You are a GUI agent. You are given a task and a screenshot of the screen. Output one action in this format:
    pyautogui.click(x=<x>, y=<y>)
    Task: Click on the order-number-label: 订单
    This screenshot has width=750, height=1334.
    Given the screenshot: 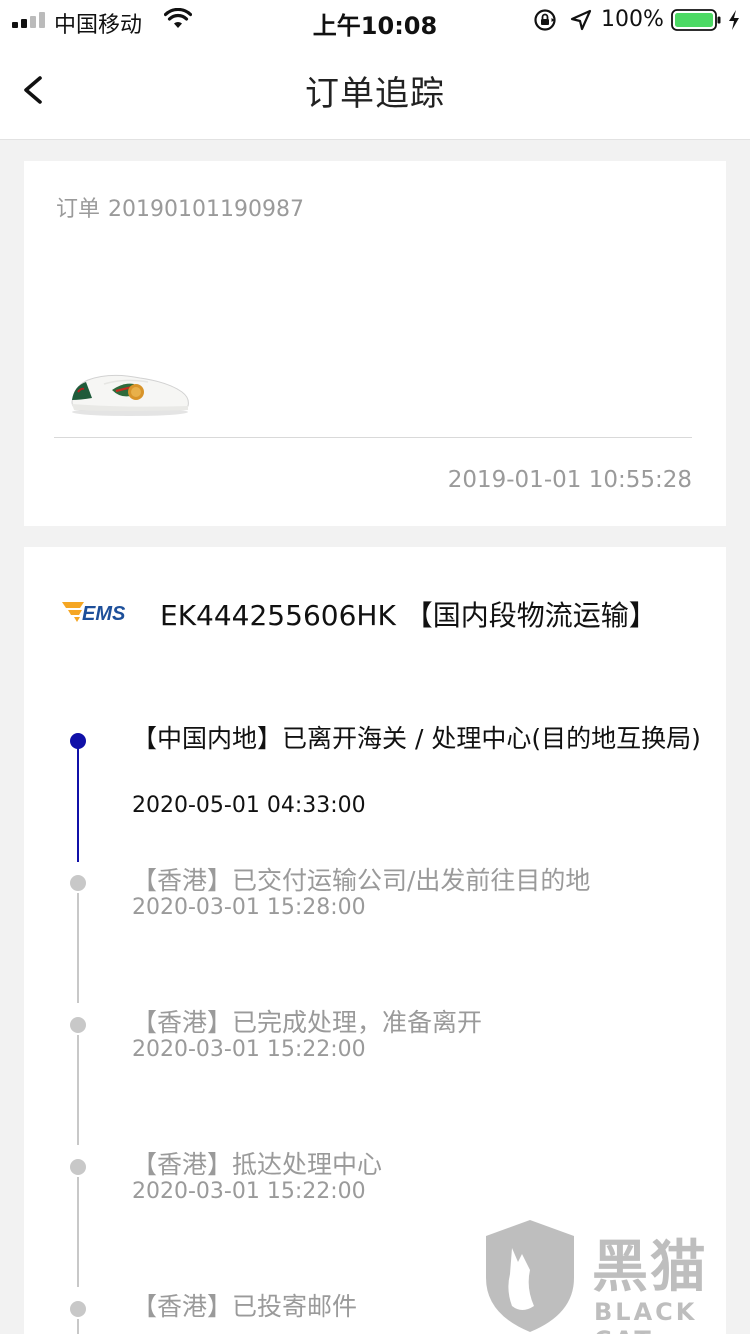 What is the action you would take?
    pyautogui.click(x=78, y=209)
    